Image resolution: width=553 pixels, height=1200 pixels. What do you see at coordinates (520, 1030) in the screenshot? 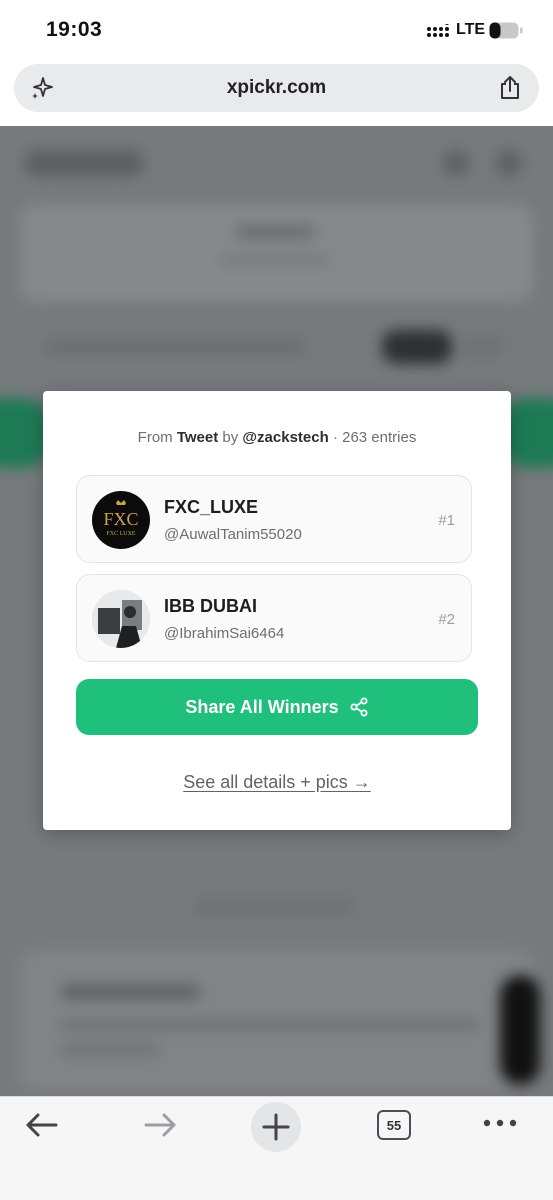
I see `blurred-fab` at bounding box center [520, 1030].